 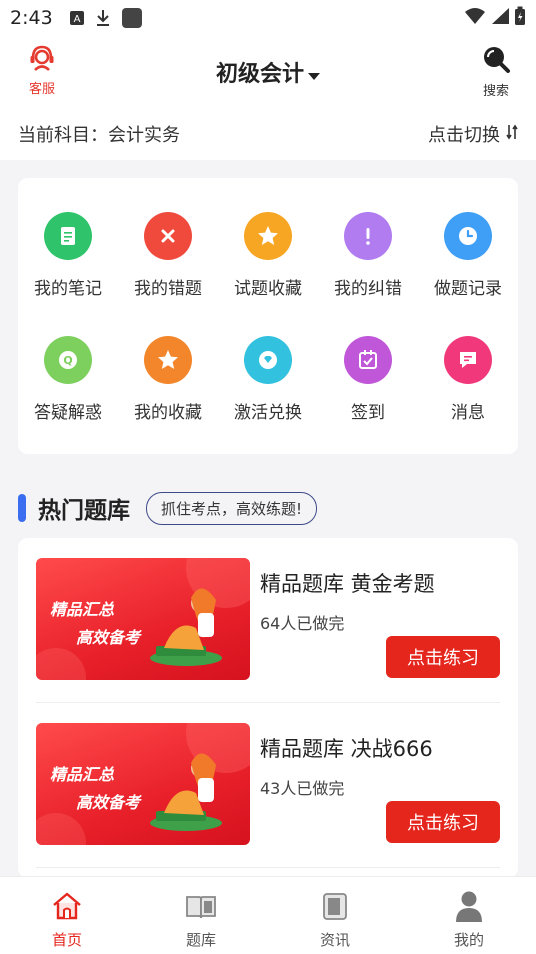 I want to click on status-bar: 2:43 A, so click(x=268, y=18).